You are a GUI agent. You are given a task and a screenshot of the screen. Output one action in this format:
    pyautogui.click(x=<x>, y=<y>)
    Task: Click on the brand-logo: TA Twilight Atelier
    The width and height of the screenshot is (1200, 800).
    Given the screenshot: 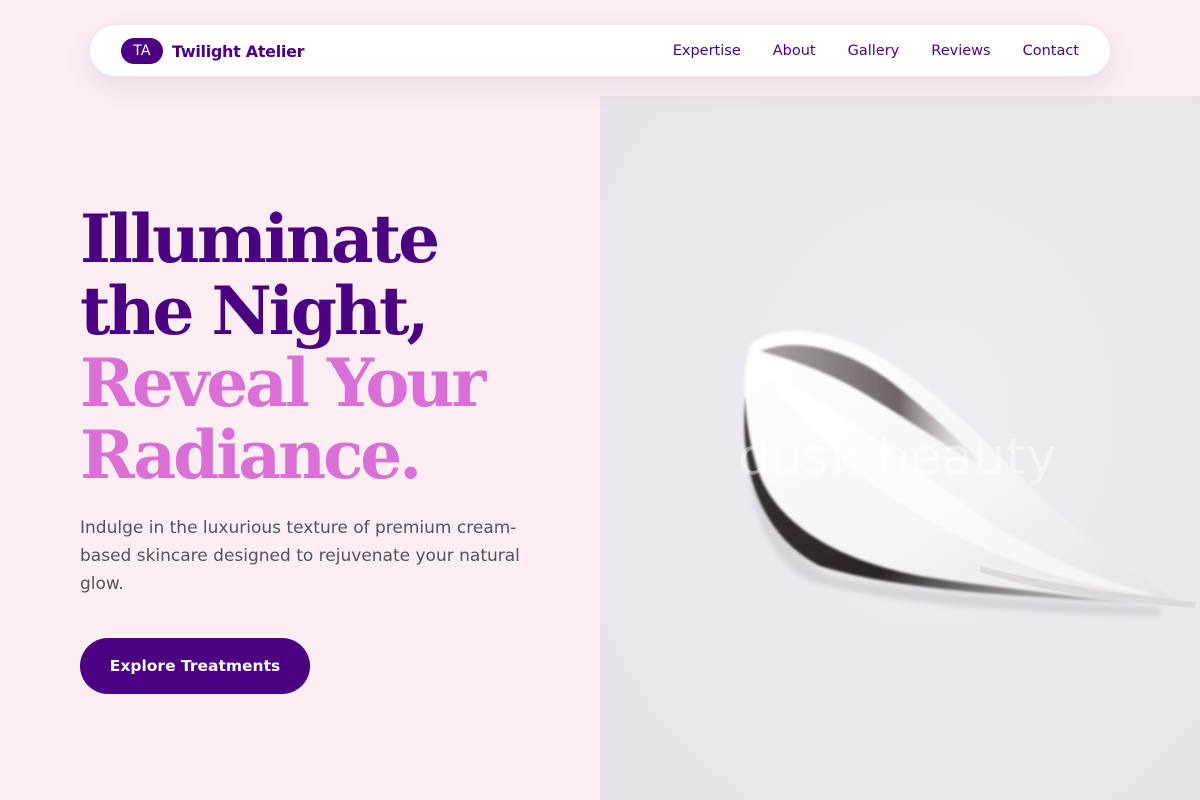 What is the action you would take?
    pyautogui.click(x=213, y=51)
    